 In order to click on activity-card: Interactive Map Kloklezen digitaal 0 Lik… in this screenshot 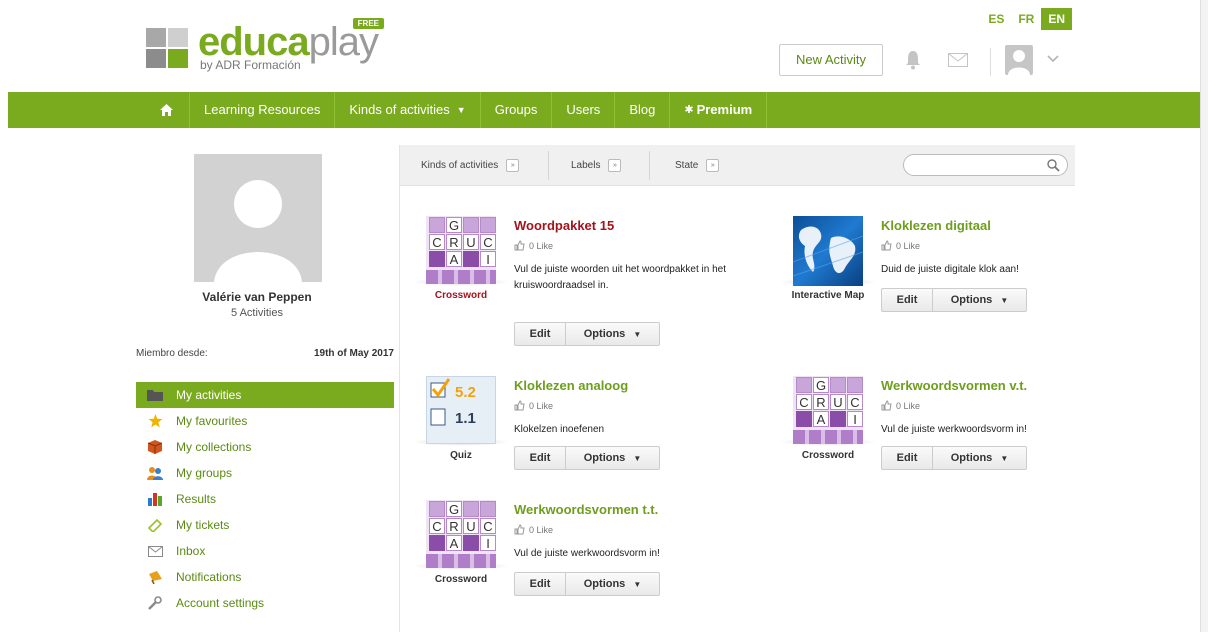, I will do `click(951, 281)`.